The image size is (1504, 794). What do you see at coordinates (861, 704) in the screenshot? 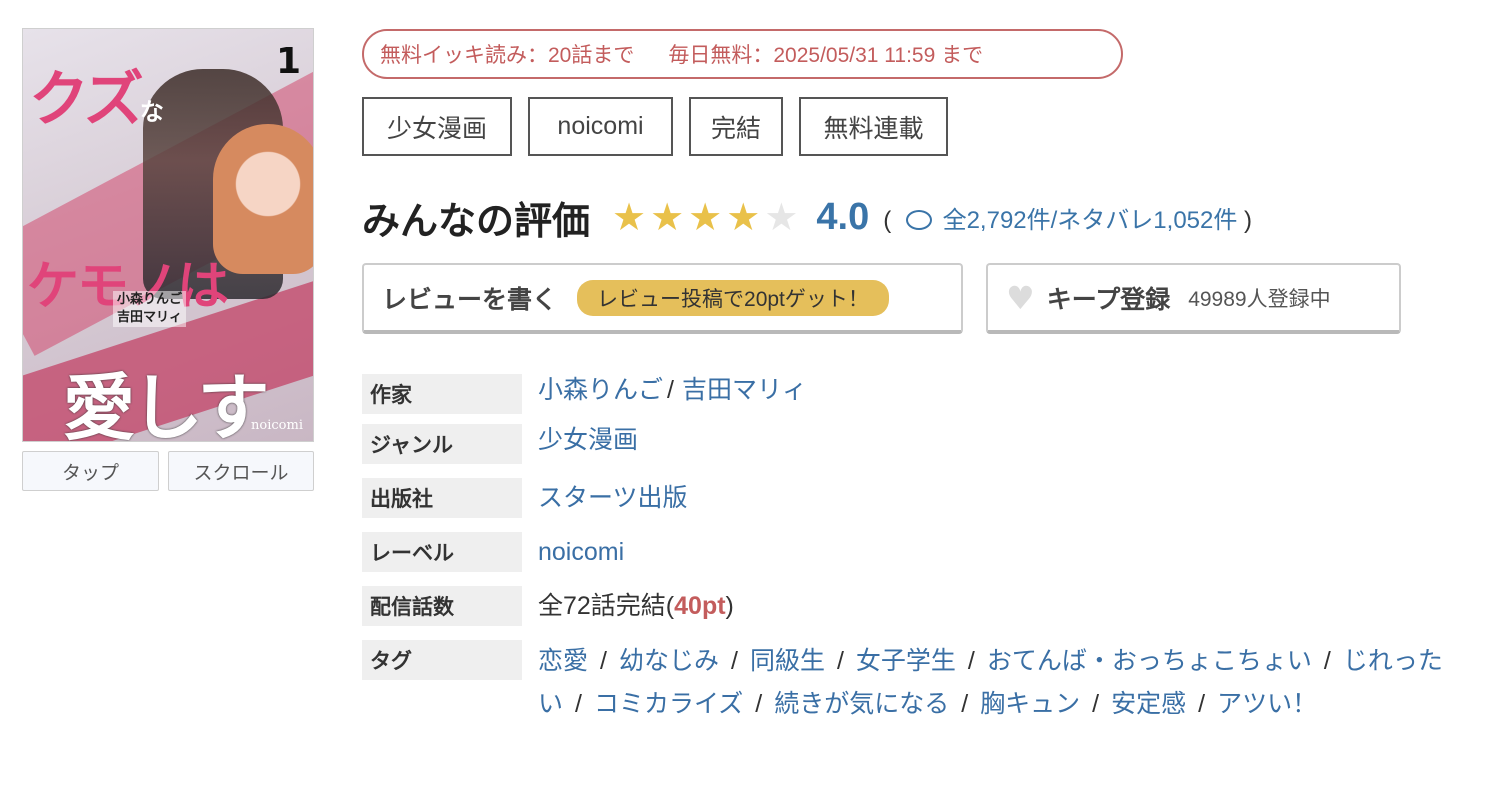
I see `tag-link: 続きが気になる` at bounding box center [861, 704].